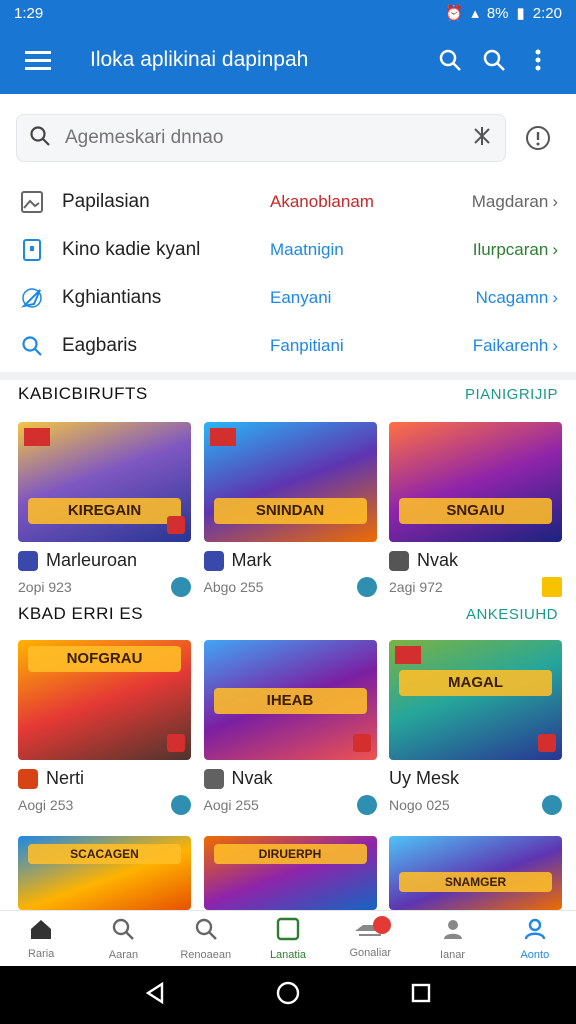 This screenshot has width=576, height=1024. What do you see at coordinates (231, 805) in the screenshot?
I see `game-meta: Aogi 255` at bounding box center [231, 805].